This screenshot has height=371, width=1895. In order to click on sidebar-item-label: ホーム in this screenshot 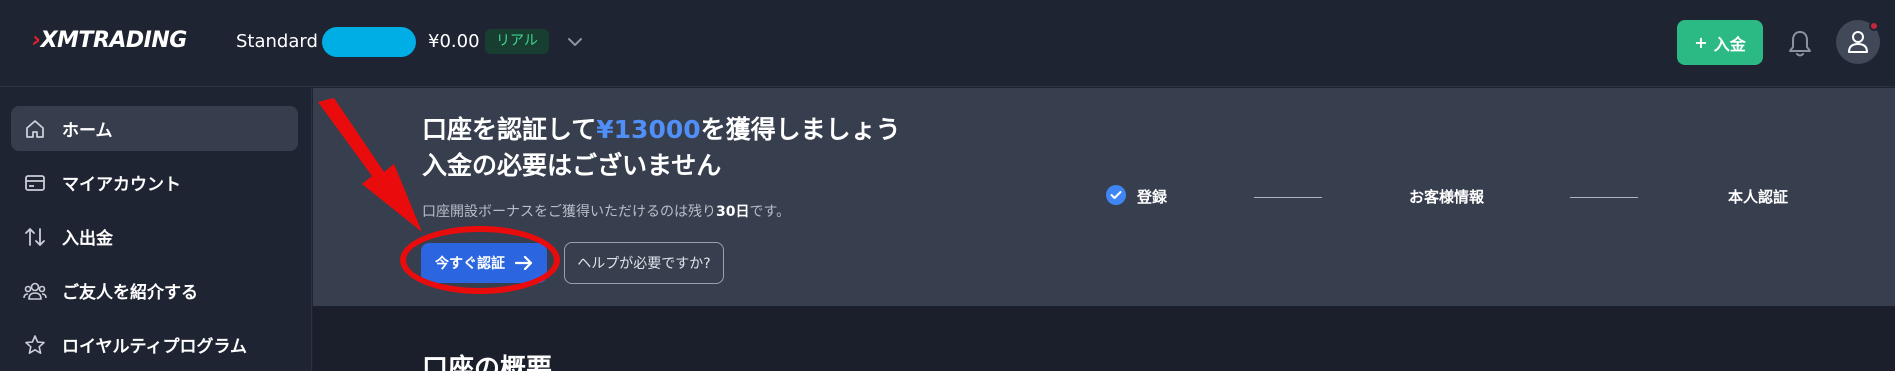, I will do `click(87, 131)`.